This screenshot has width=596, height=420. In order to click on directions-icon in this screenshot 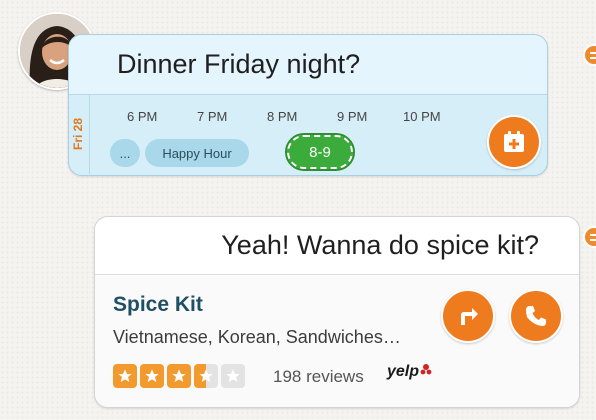, I will do `click(469, 316)`.